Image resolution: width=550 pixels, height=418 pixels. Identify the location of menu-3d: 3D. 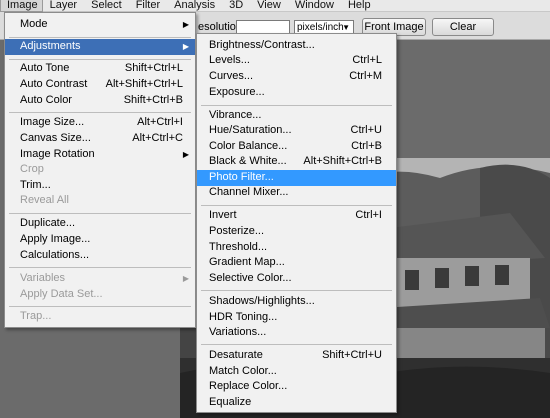
(236, 6).